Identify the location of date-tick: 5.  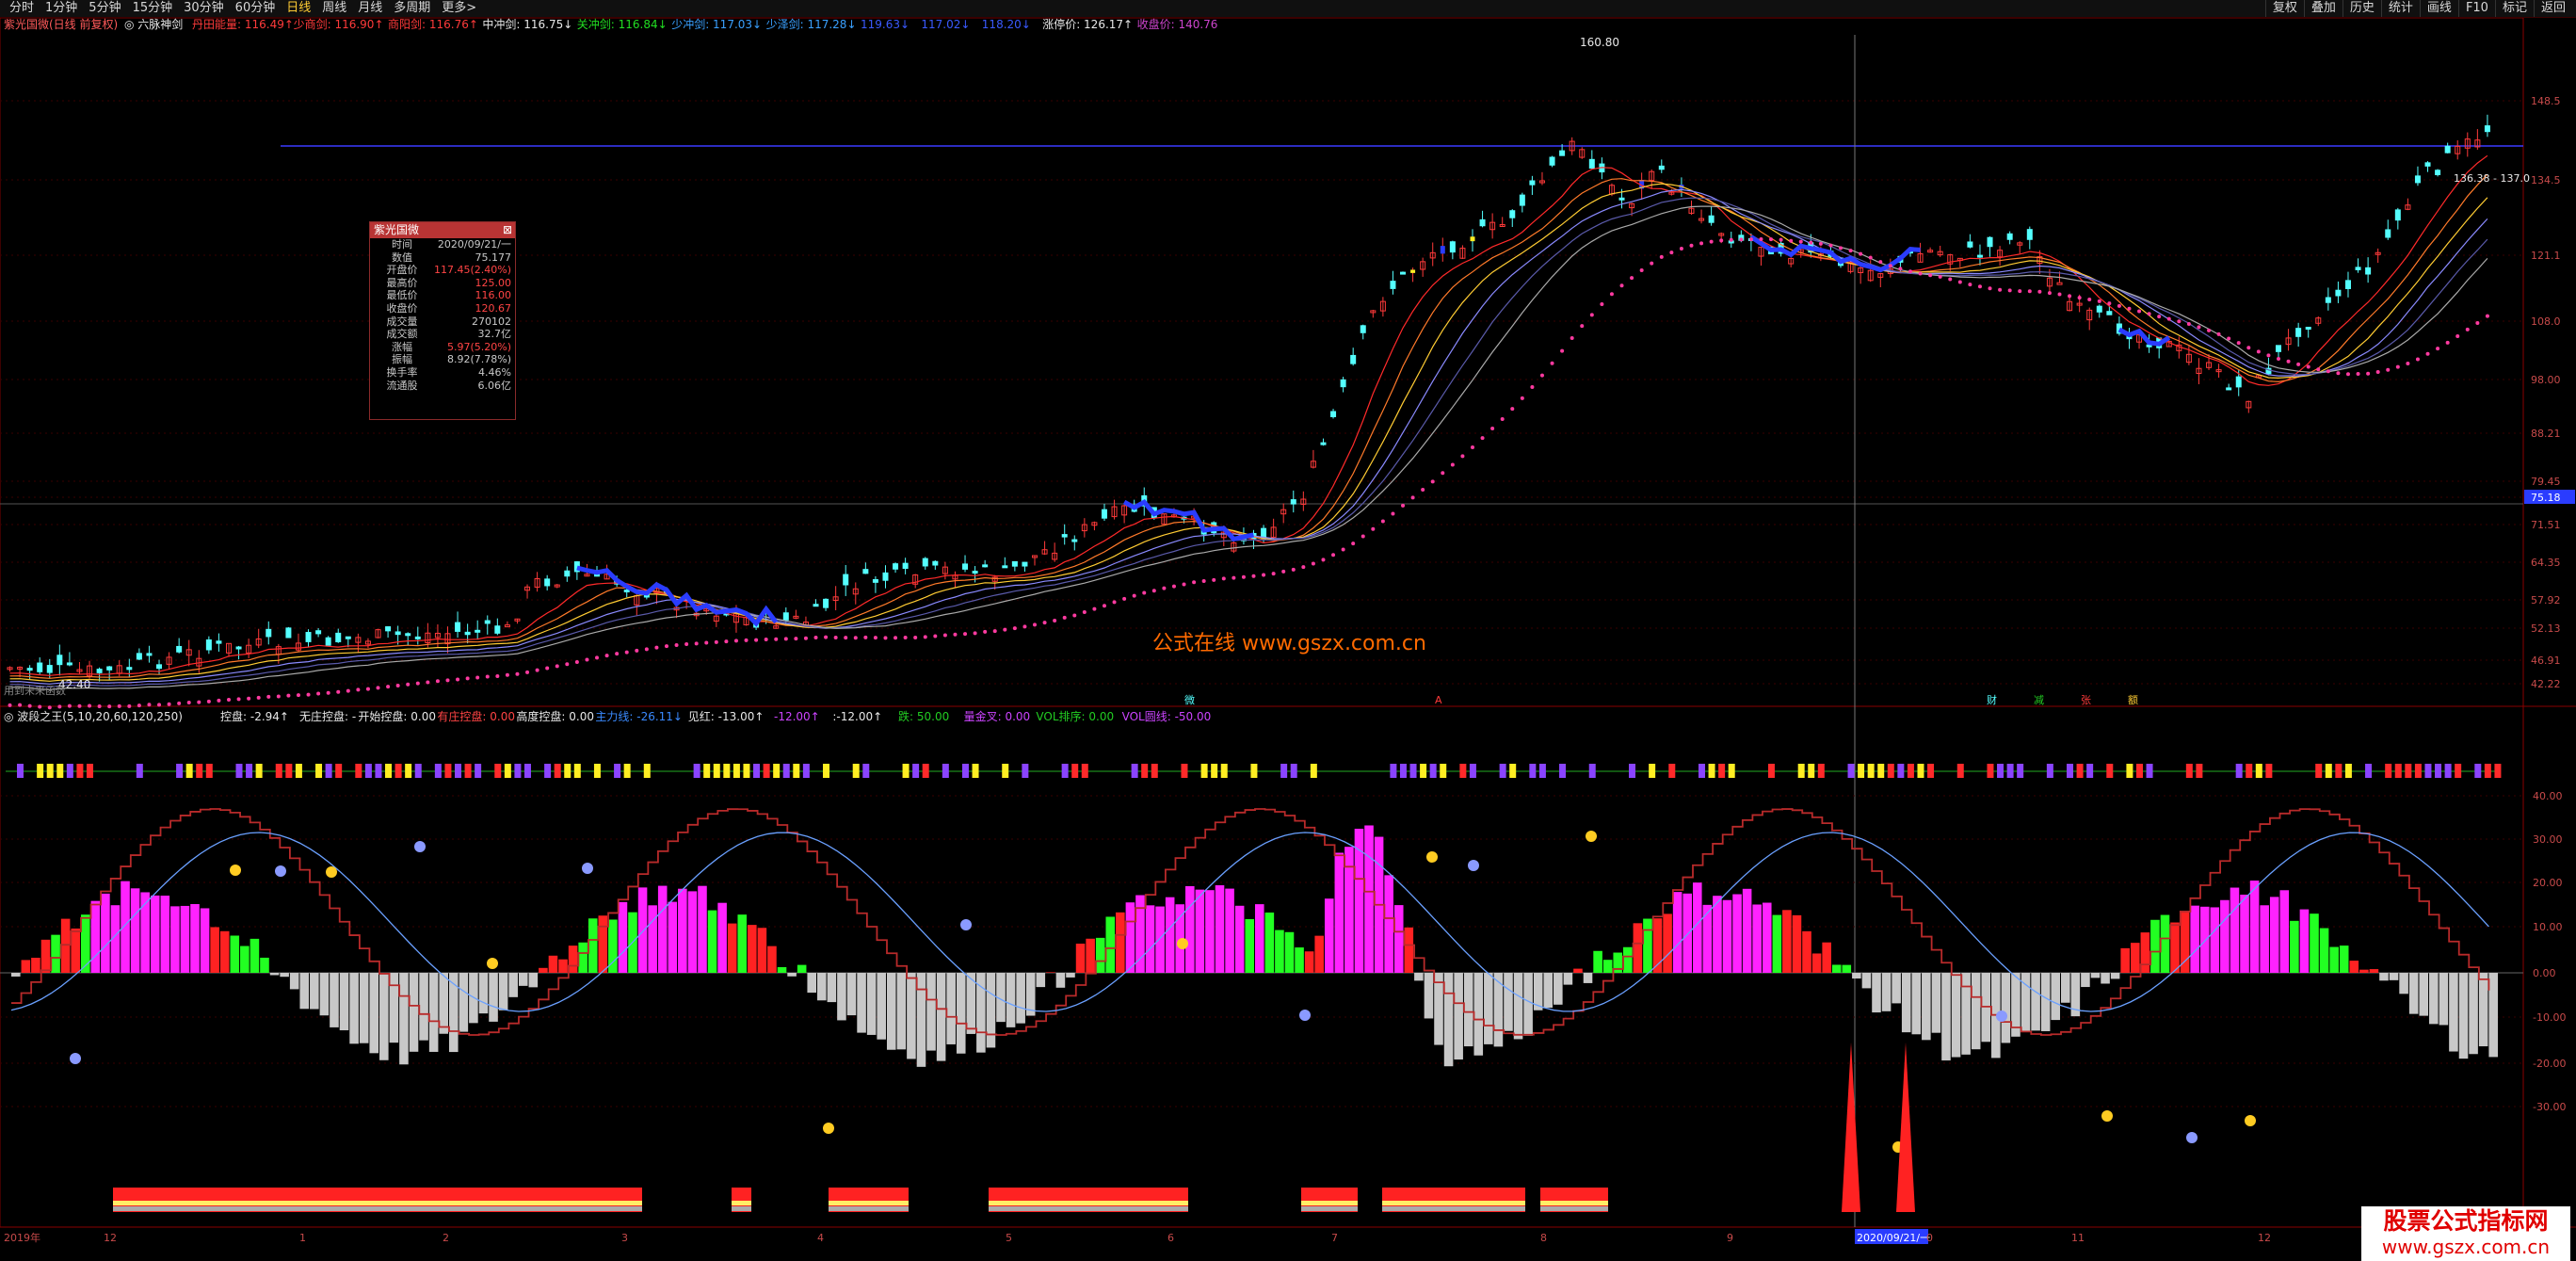
(1009, 1238).